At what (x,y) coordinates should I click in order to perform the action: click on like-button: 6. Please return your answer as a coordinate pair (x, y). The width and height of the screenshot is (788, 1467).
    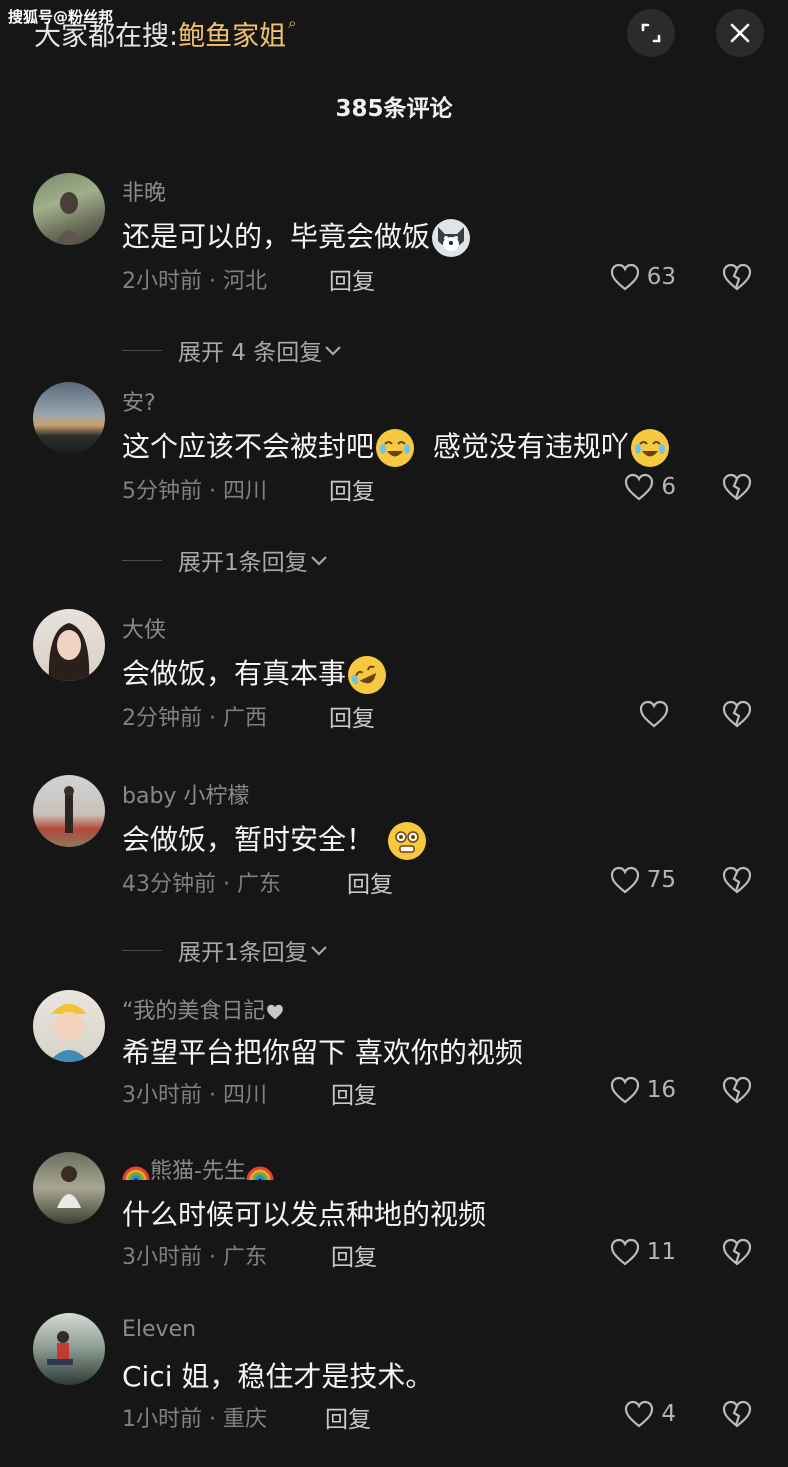
    Looking at the image, I should click on (649, 487).